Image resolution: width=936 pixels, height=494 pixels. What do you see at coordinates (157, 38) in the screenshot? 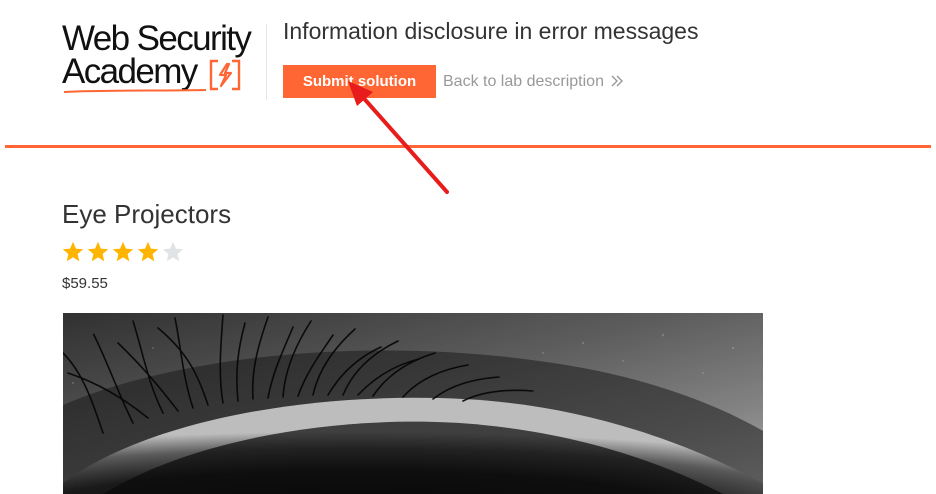
I see `logo-text-line1: Web Security` at bounding box center [157, 38].